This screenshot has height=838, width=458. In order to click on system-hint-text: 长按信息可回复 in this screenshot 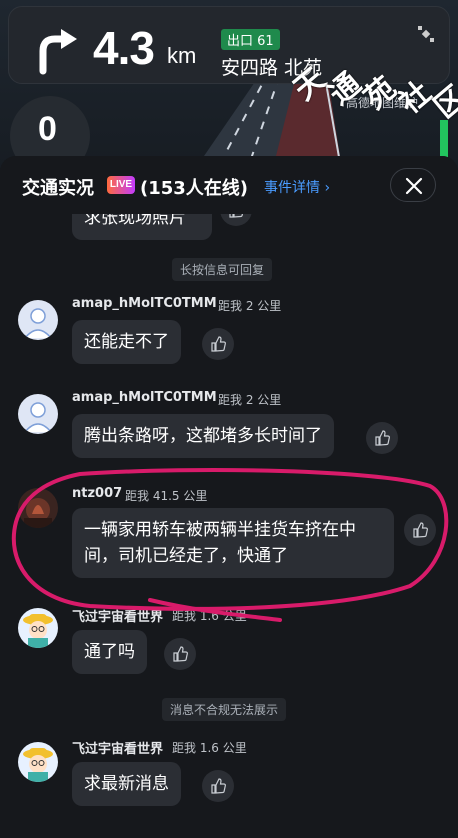, I will do `click(222, 270)`.